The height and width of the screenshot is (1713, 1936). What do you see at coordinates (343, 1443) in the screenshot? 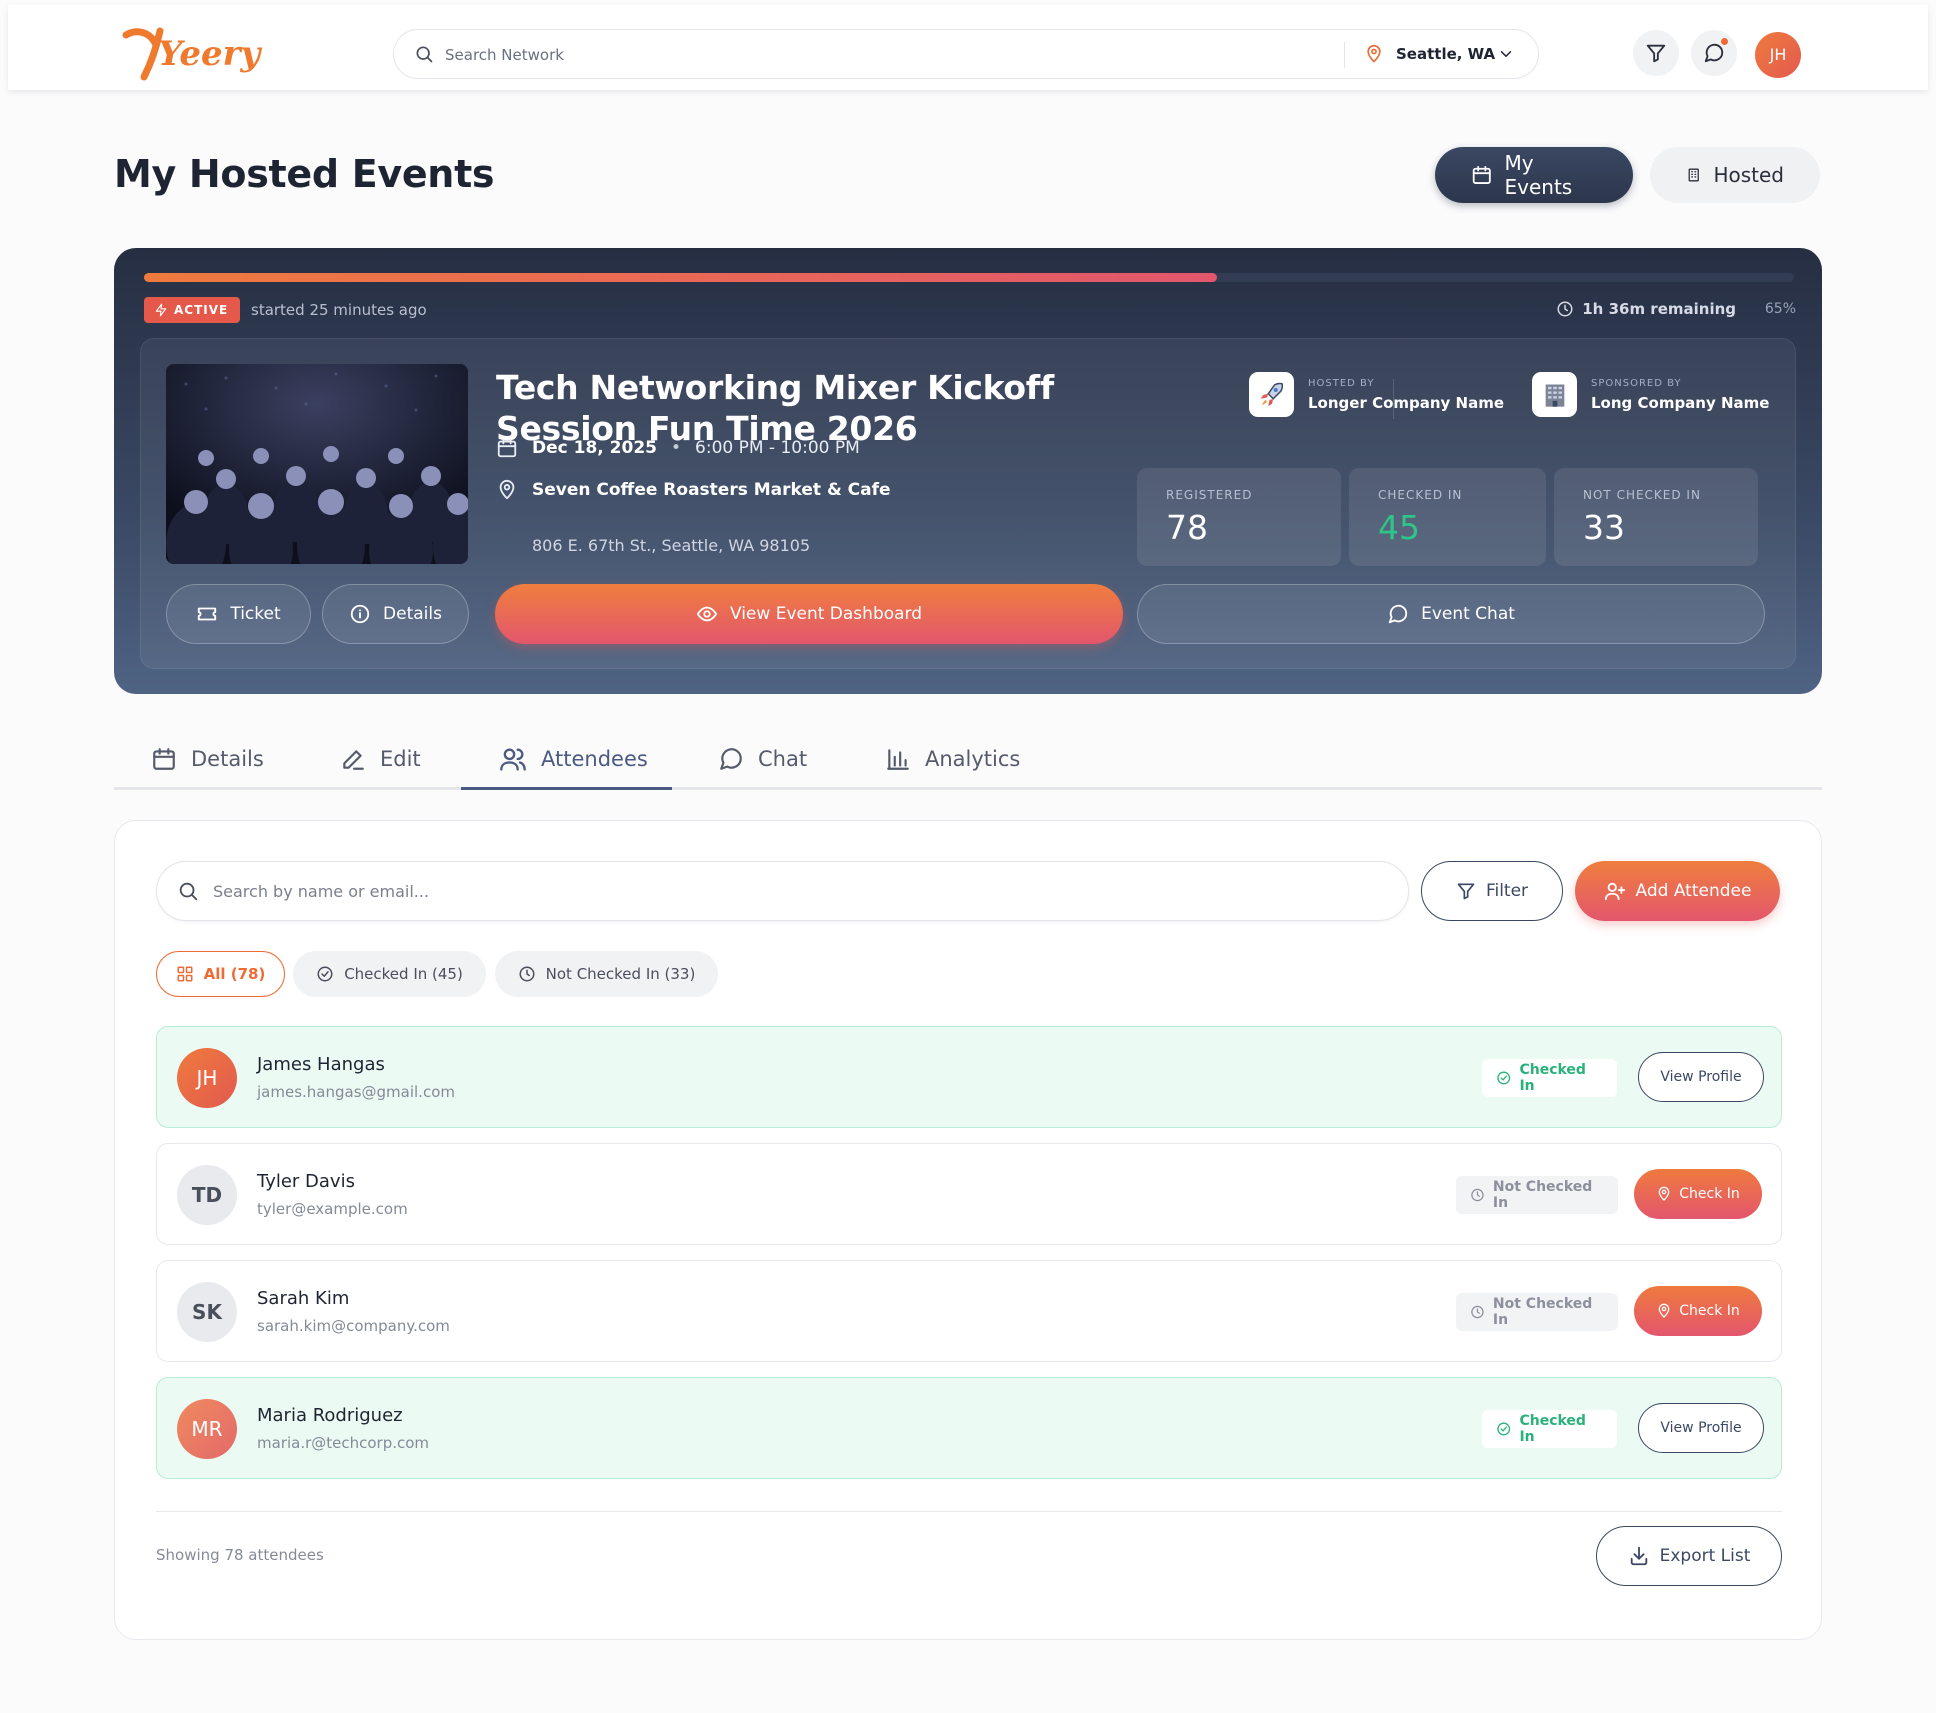
I see `attendee-email: maria.r@techcorp.com` at bounding box center [343, 1443].